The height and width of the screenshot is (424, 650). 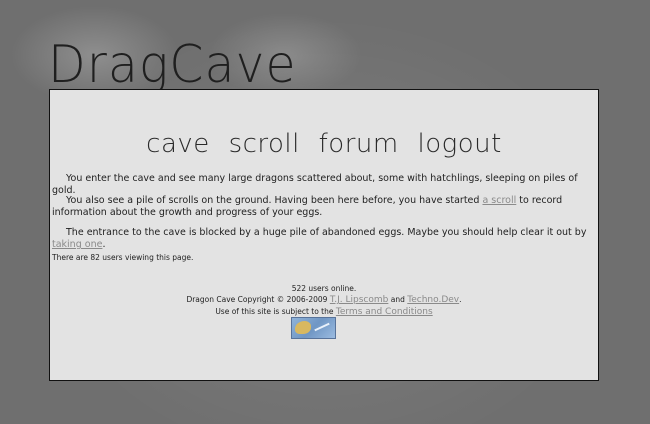 I want to click on copyright-period: ., so click(x=460, y=299).